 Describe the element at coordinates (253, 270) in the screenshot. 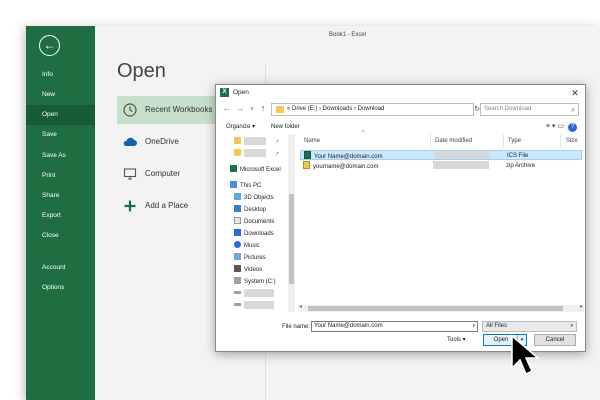

I see `tree-label: Videos` at that location.